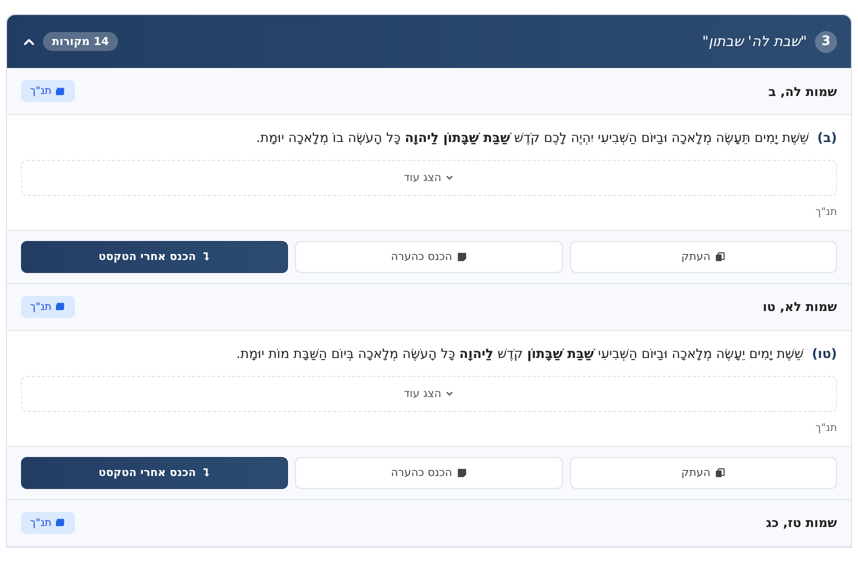  Describe the element at coordinates (802, 91) in the screenshot. I see `source-reference: שמות לה, ב` at that location.